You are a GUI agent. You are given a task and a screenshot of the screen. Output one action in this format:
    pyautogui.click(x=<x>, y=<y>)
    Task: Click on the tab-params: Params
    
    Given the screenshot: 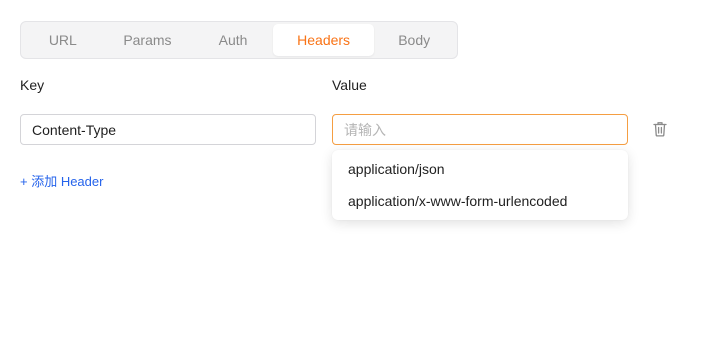 What is the action you would take?
    pyautogui.click(x=148, y=40)
    